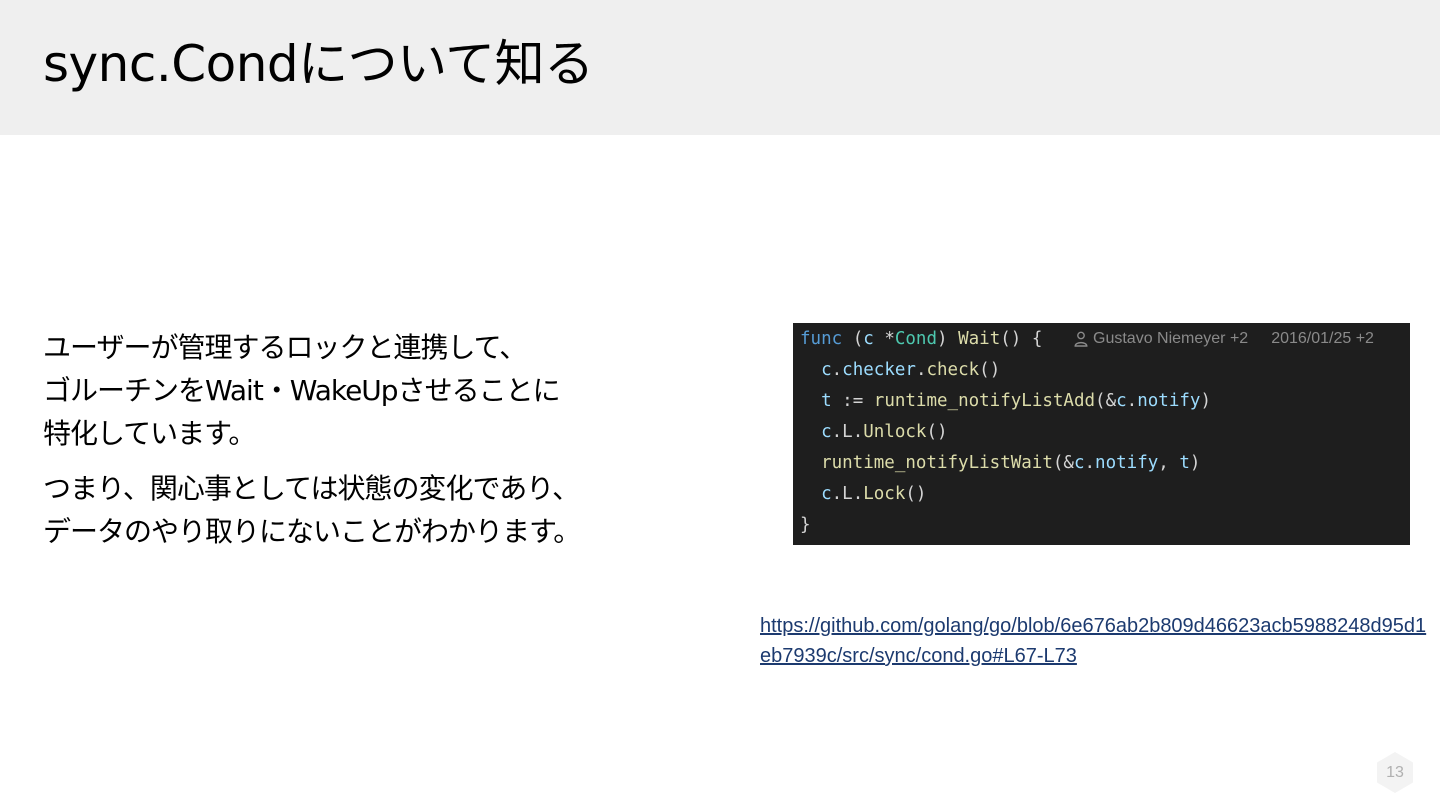  Describe the element at coordinates (311, 488) in the screenshot. I see `paragraph-line: つまり、関心事としては状態の変化であり、` at that location.